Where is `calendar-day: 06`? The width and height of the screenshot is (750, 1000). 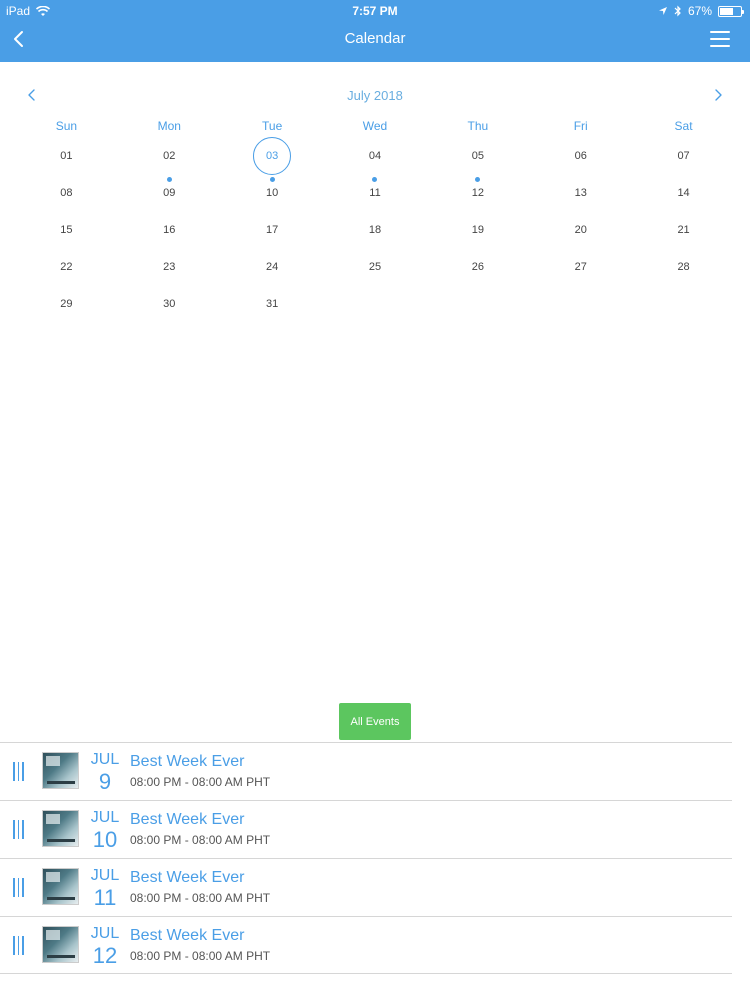 calendar-day: 06 is located at coordinates (580, 155).